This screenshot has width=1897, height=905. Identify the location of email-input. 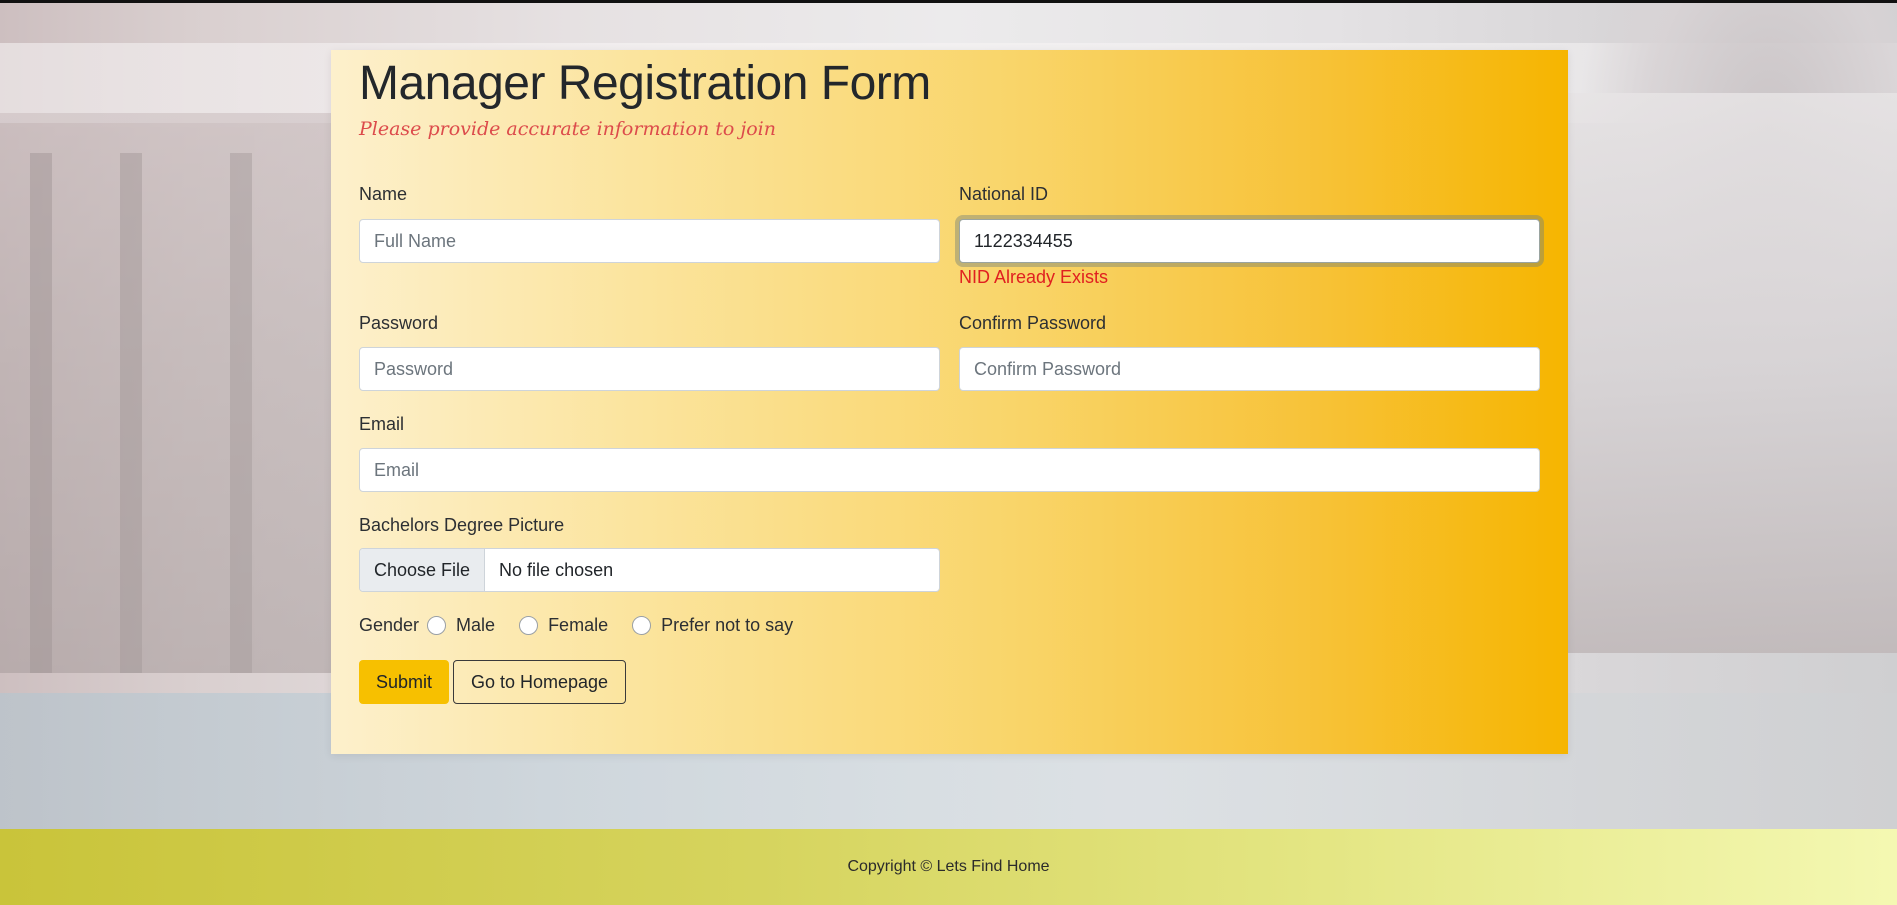
(949, 470).